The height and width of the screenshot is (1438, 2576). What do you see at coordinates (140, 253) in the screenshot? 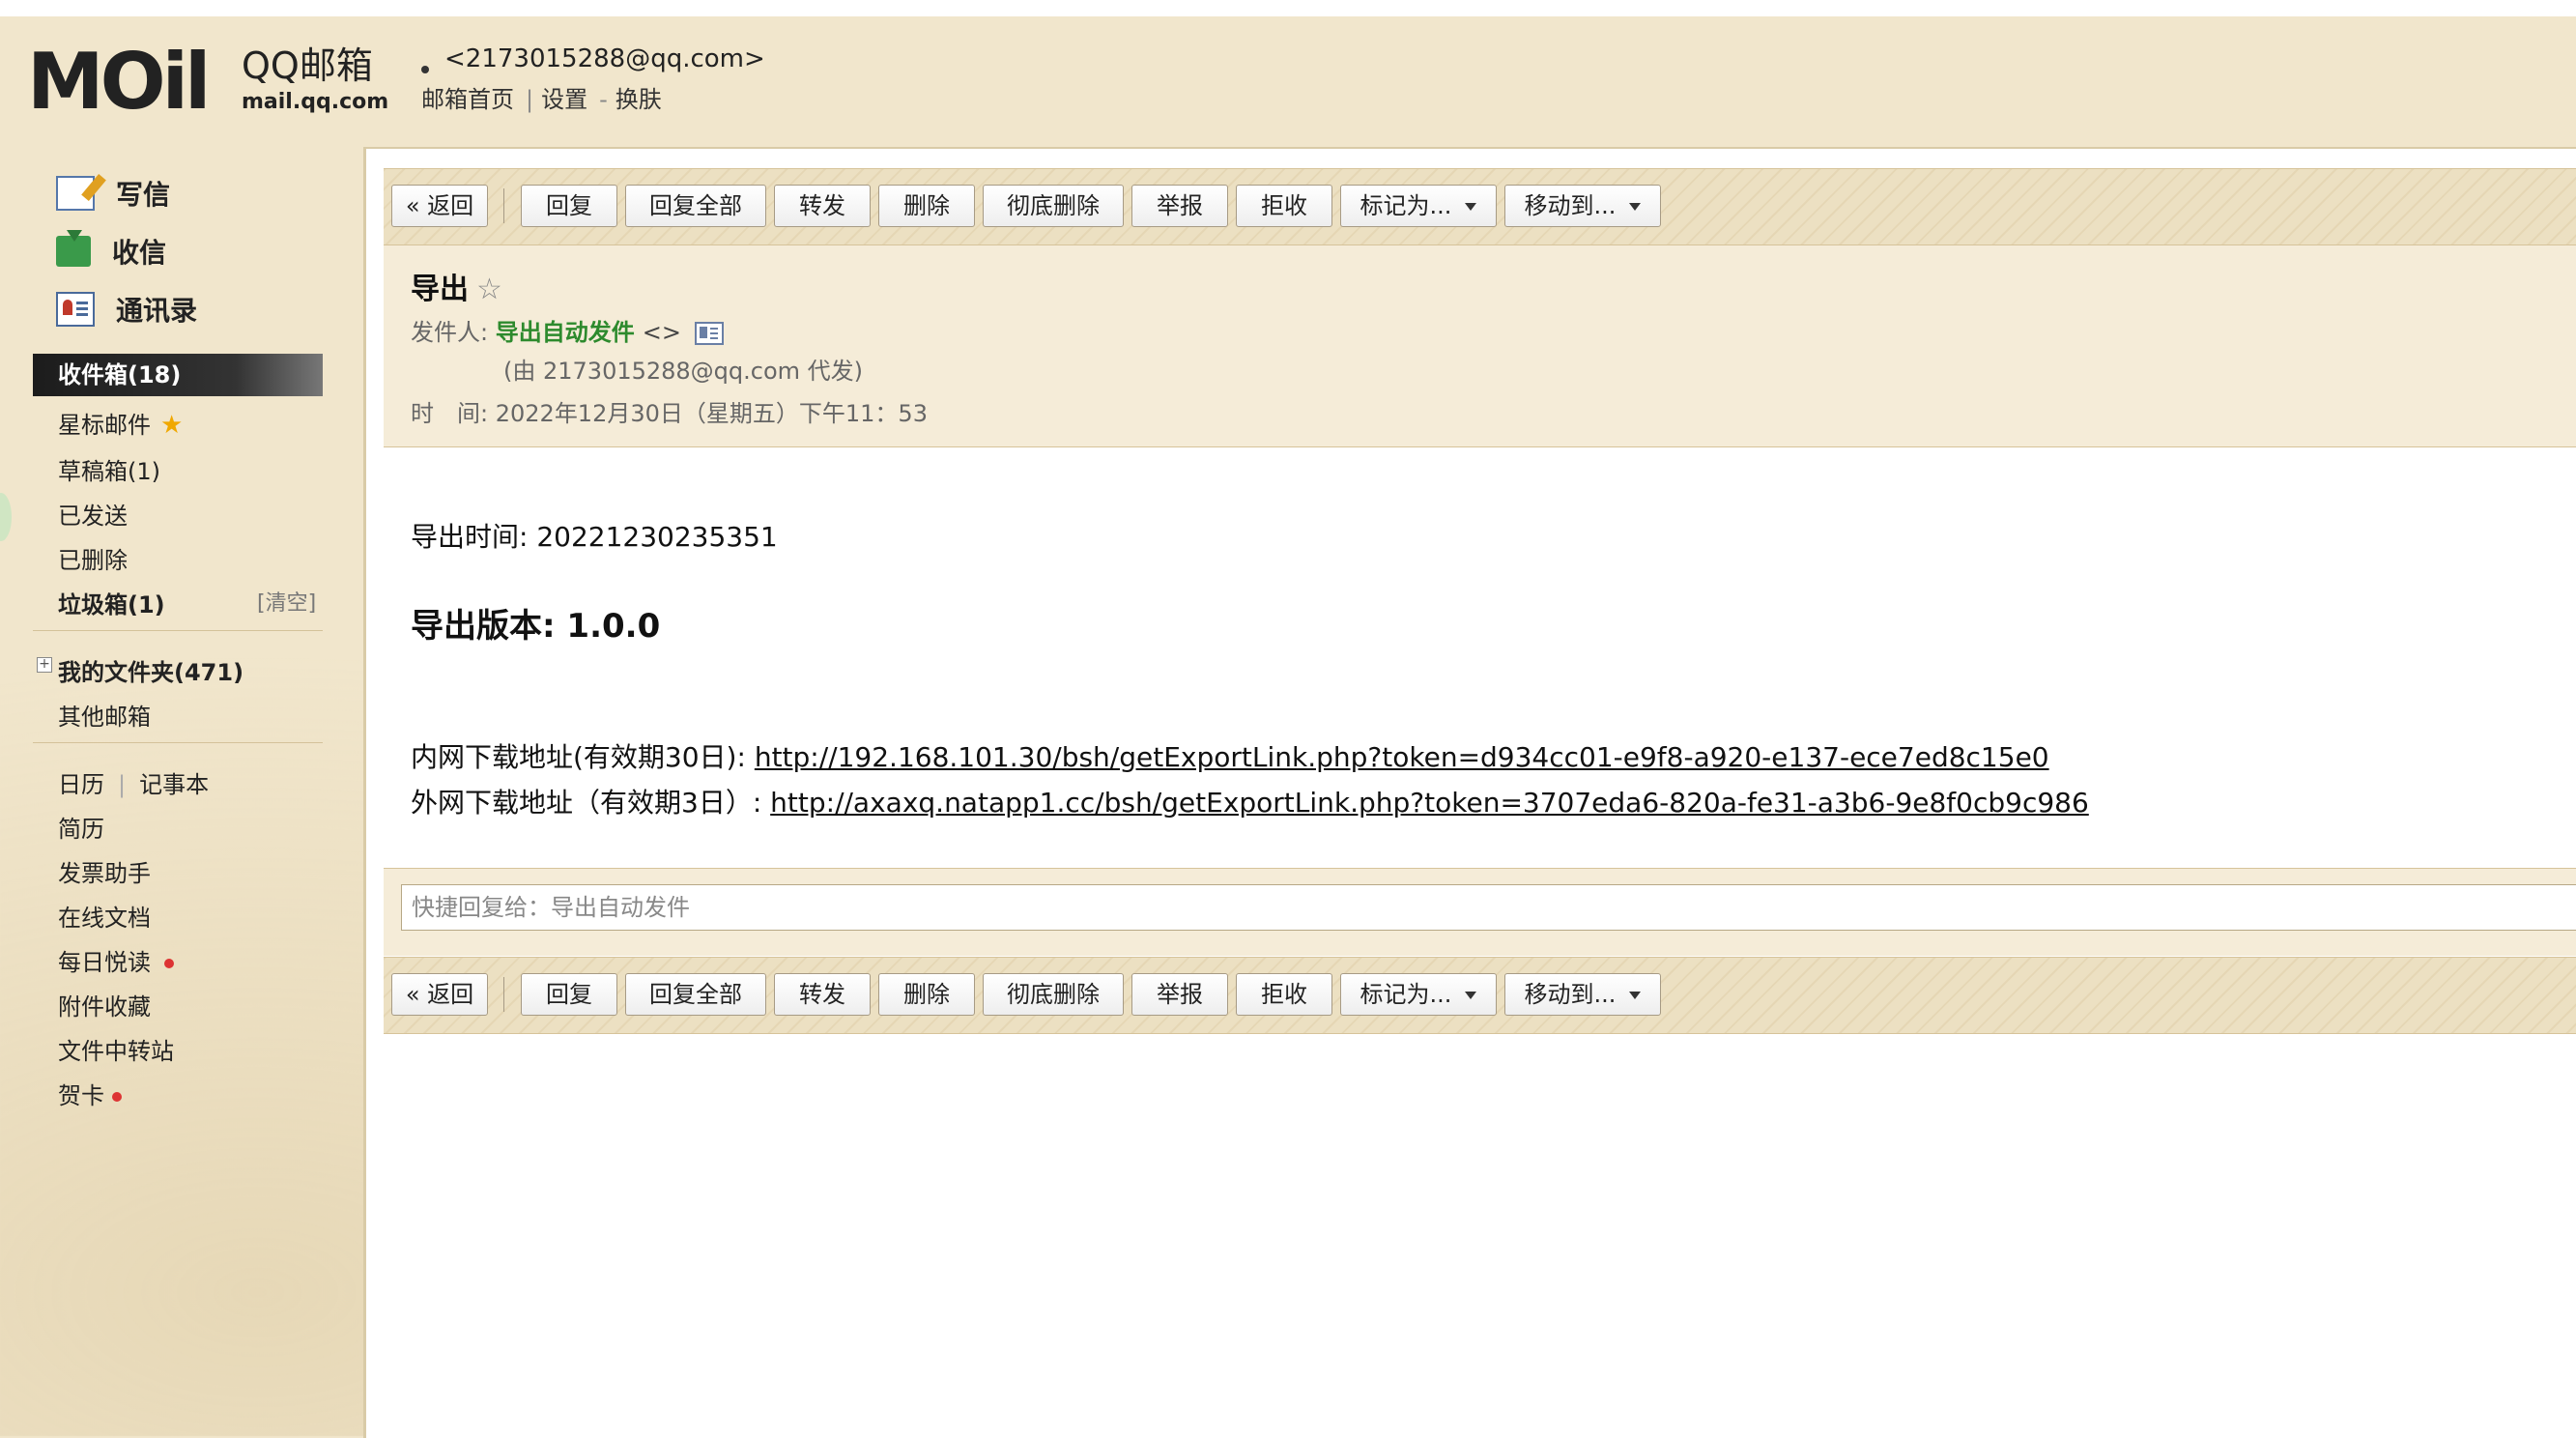
I see `receive-label: 收信` at bounding box center [140, 253].